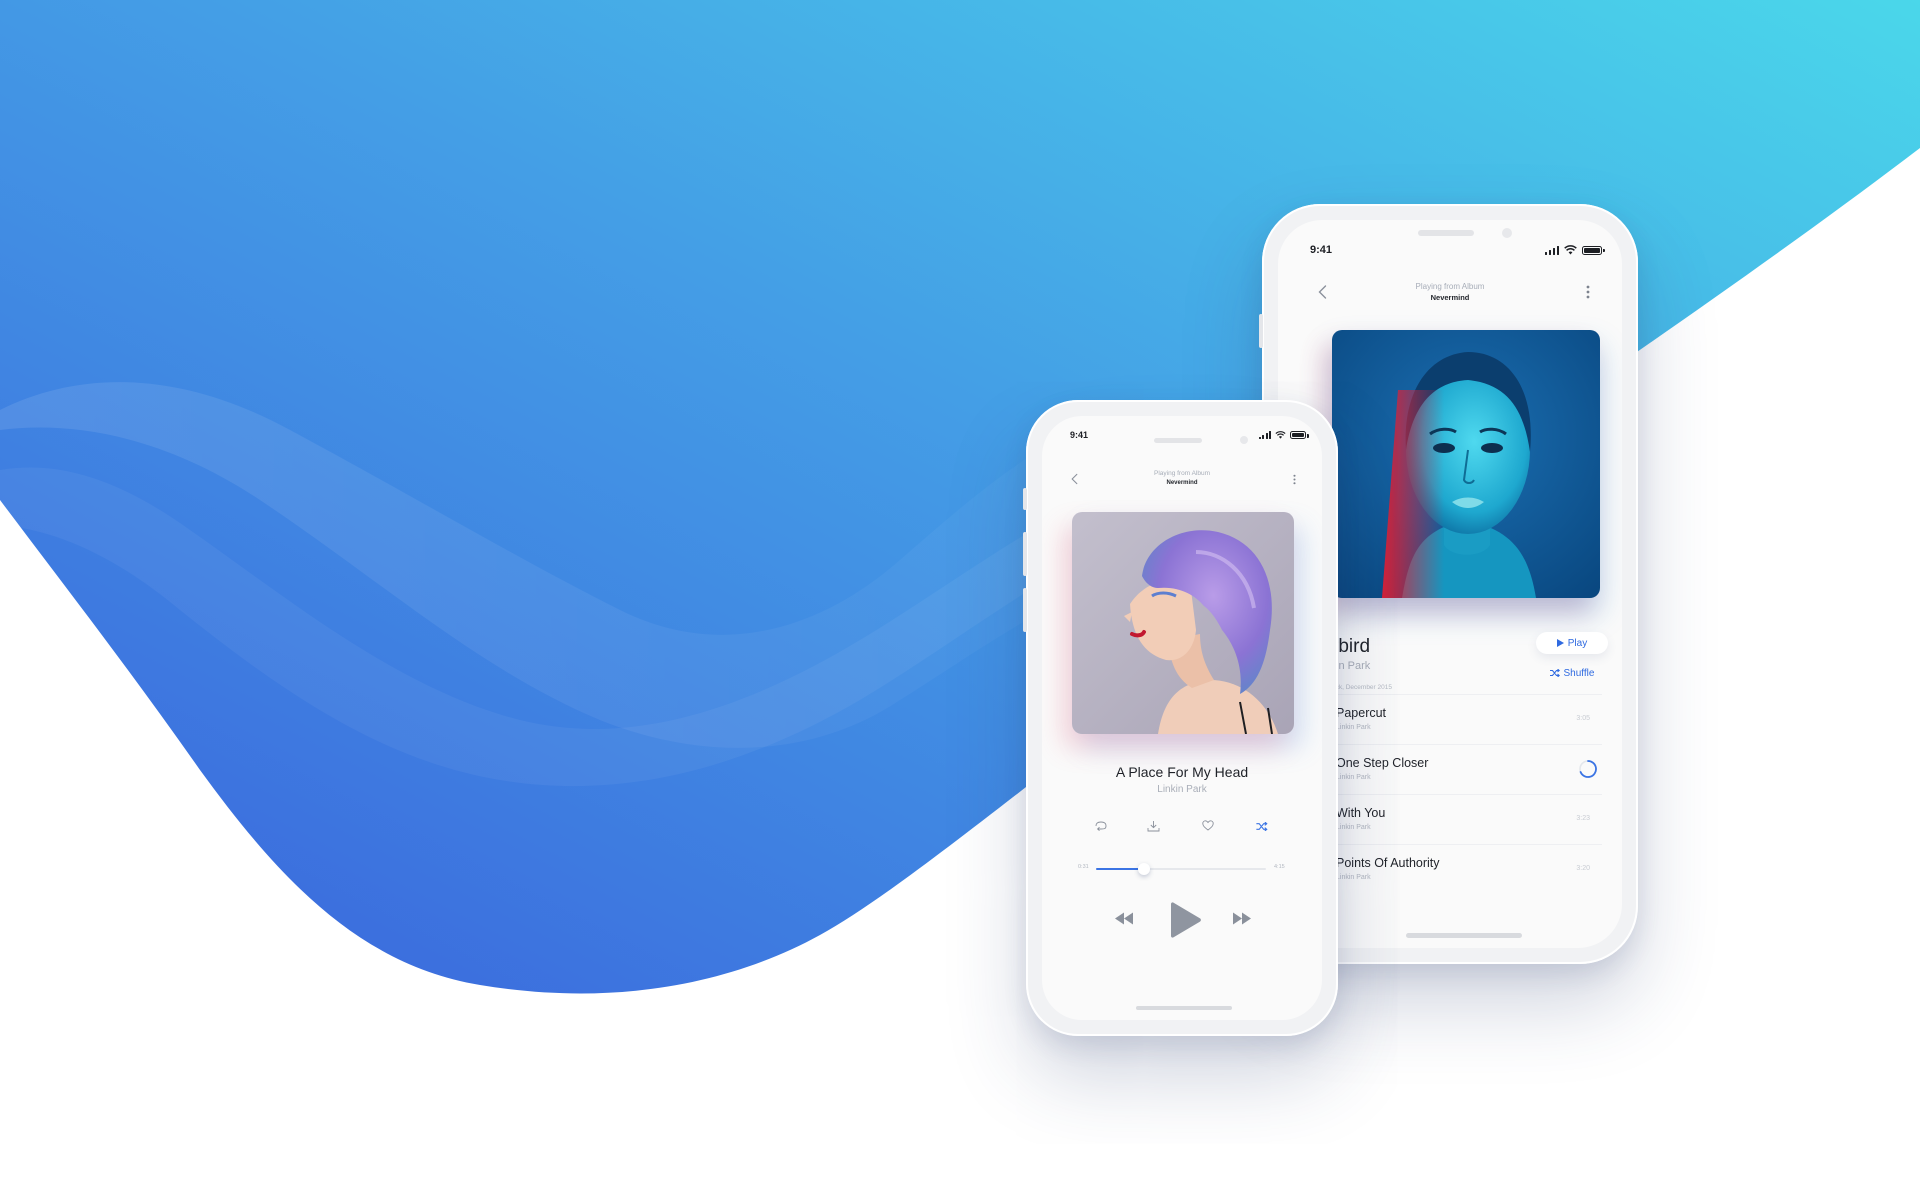 The image size is (1920, 1185). What do you see at coordinates (1353, 666) in the screenshot?
I see `album-artist: in Park` at bounding box center [1353, 666].